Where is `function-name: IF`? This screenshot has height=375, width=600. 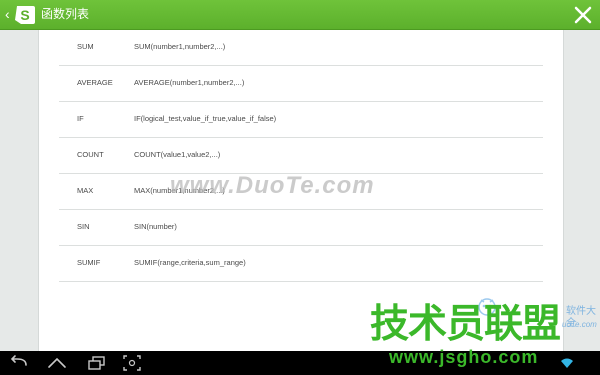 function-name: IF is located at coordinates (80, 118).